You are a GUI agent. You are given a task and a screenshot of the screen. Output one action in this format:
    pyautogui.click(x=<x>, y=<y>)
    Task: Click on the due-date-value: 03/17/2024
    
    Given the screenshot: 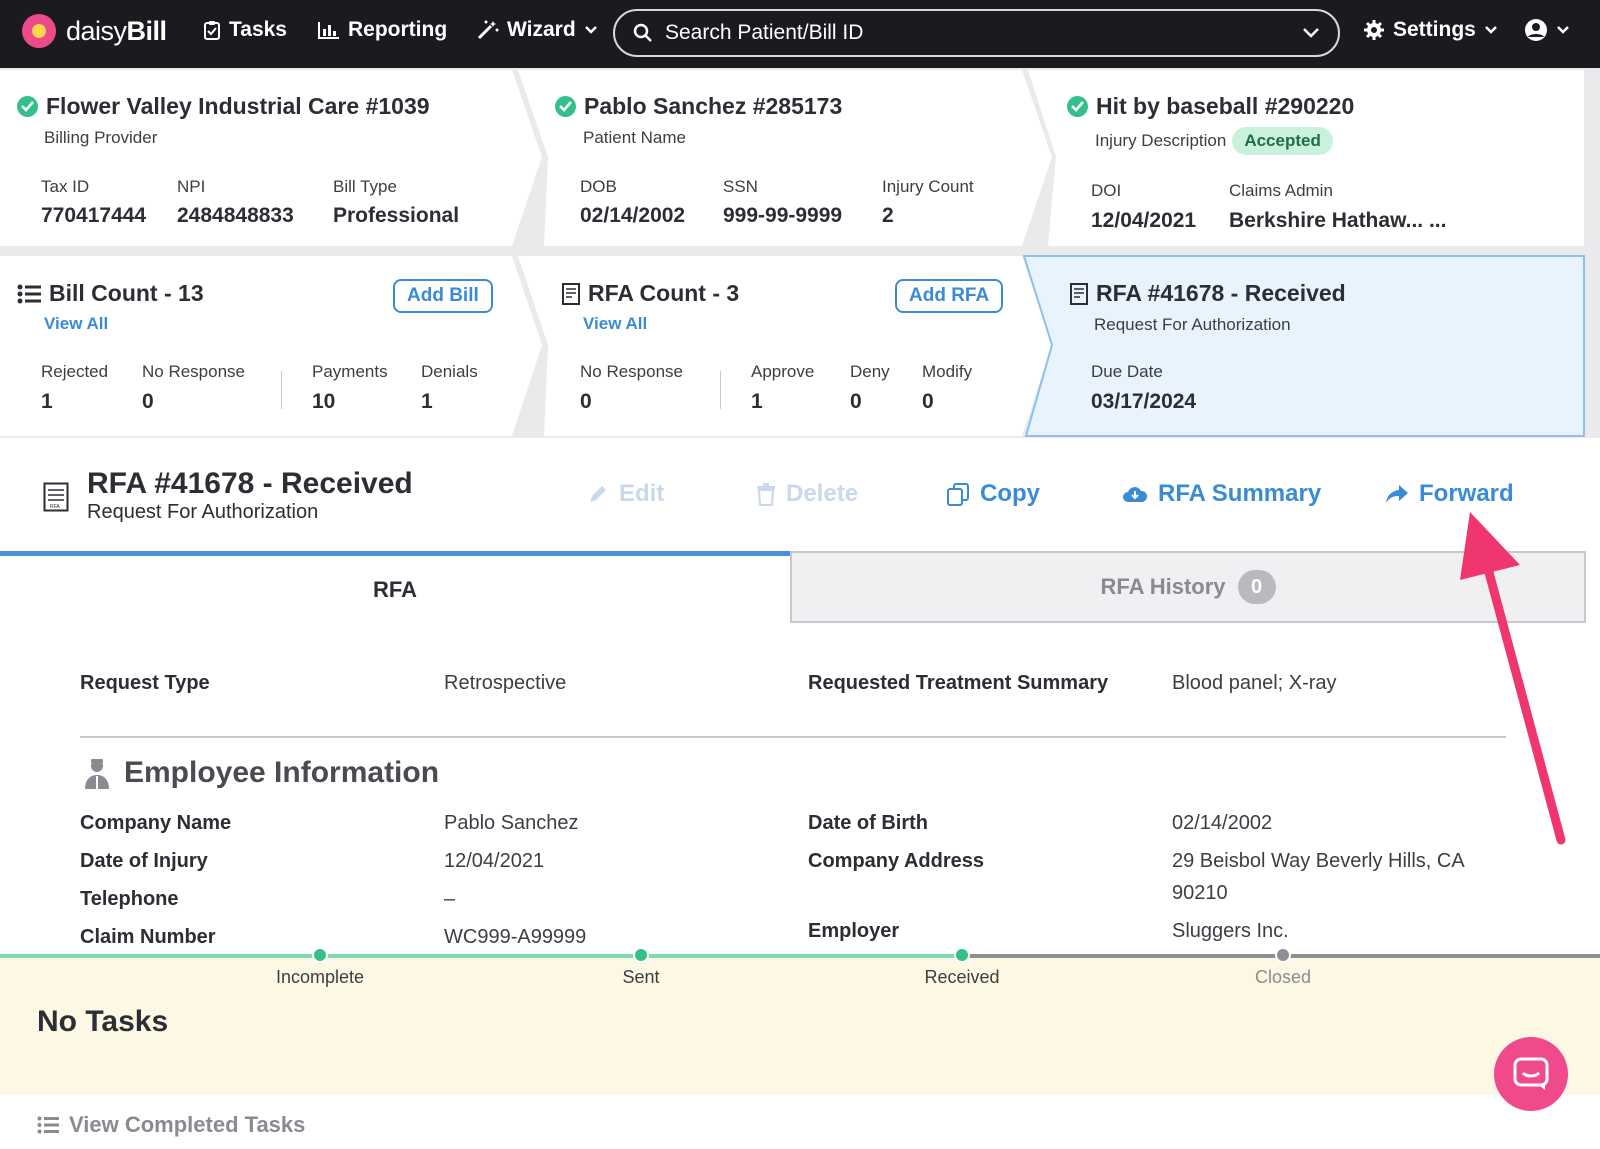 What is the action you would take?
    pyautogui.click(x=1144, y=401)
    